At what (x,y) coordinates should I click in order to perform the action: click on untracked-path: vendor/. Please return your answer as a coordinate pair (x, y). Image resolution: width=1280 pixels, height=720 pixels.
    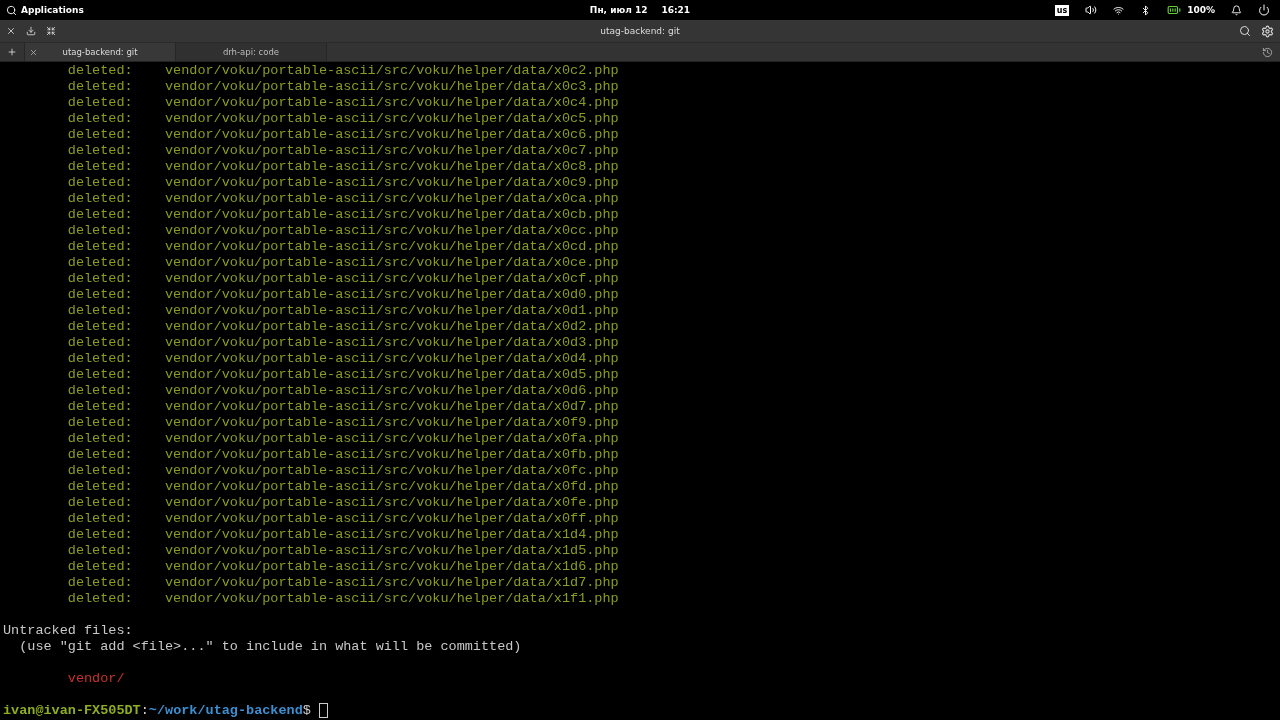
    Looking at the image, I should click on (96, 679).